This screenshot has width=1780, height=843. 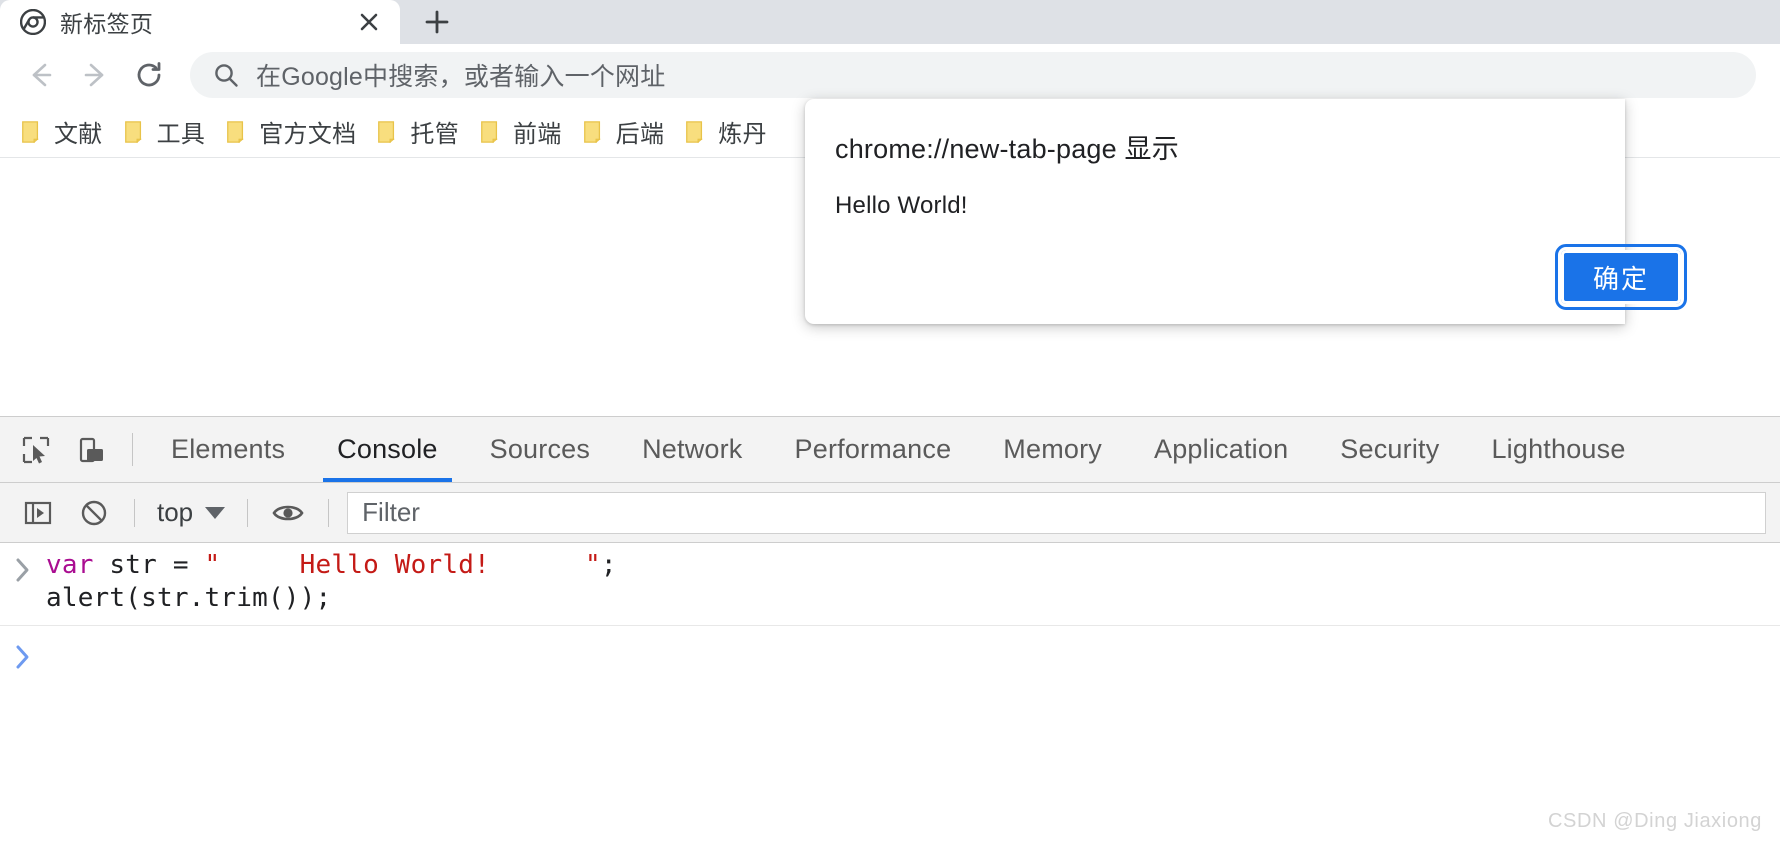 What do you see at coordinates (200, 22) in the screenshot?
I see `browser-tab-new-tab-page: 新标签页` at bounding box center [200, 22].